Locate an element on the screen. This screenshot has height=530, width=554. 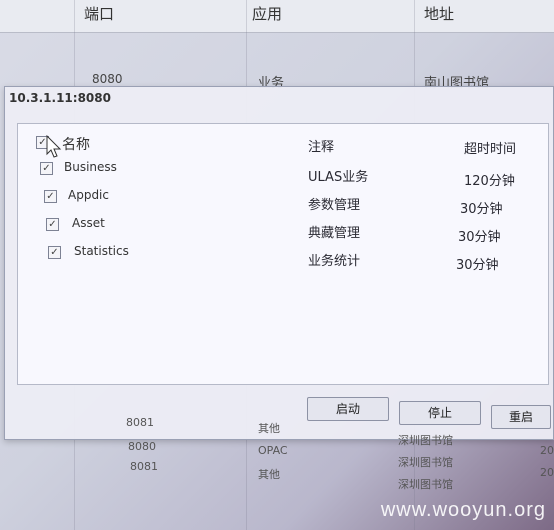
bg-row-app: OPAC is located at coordinates (273, 450).